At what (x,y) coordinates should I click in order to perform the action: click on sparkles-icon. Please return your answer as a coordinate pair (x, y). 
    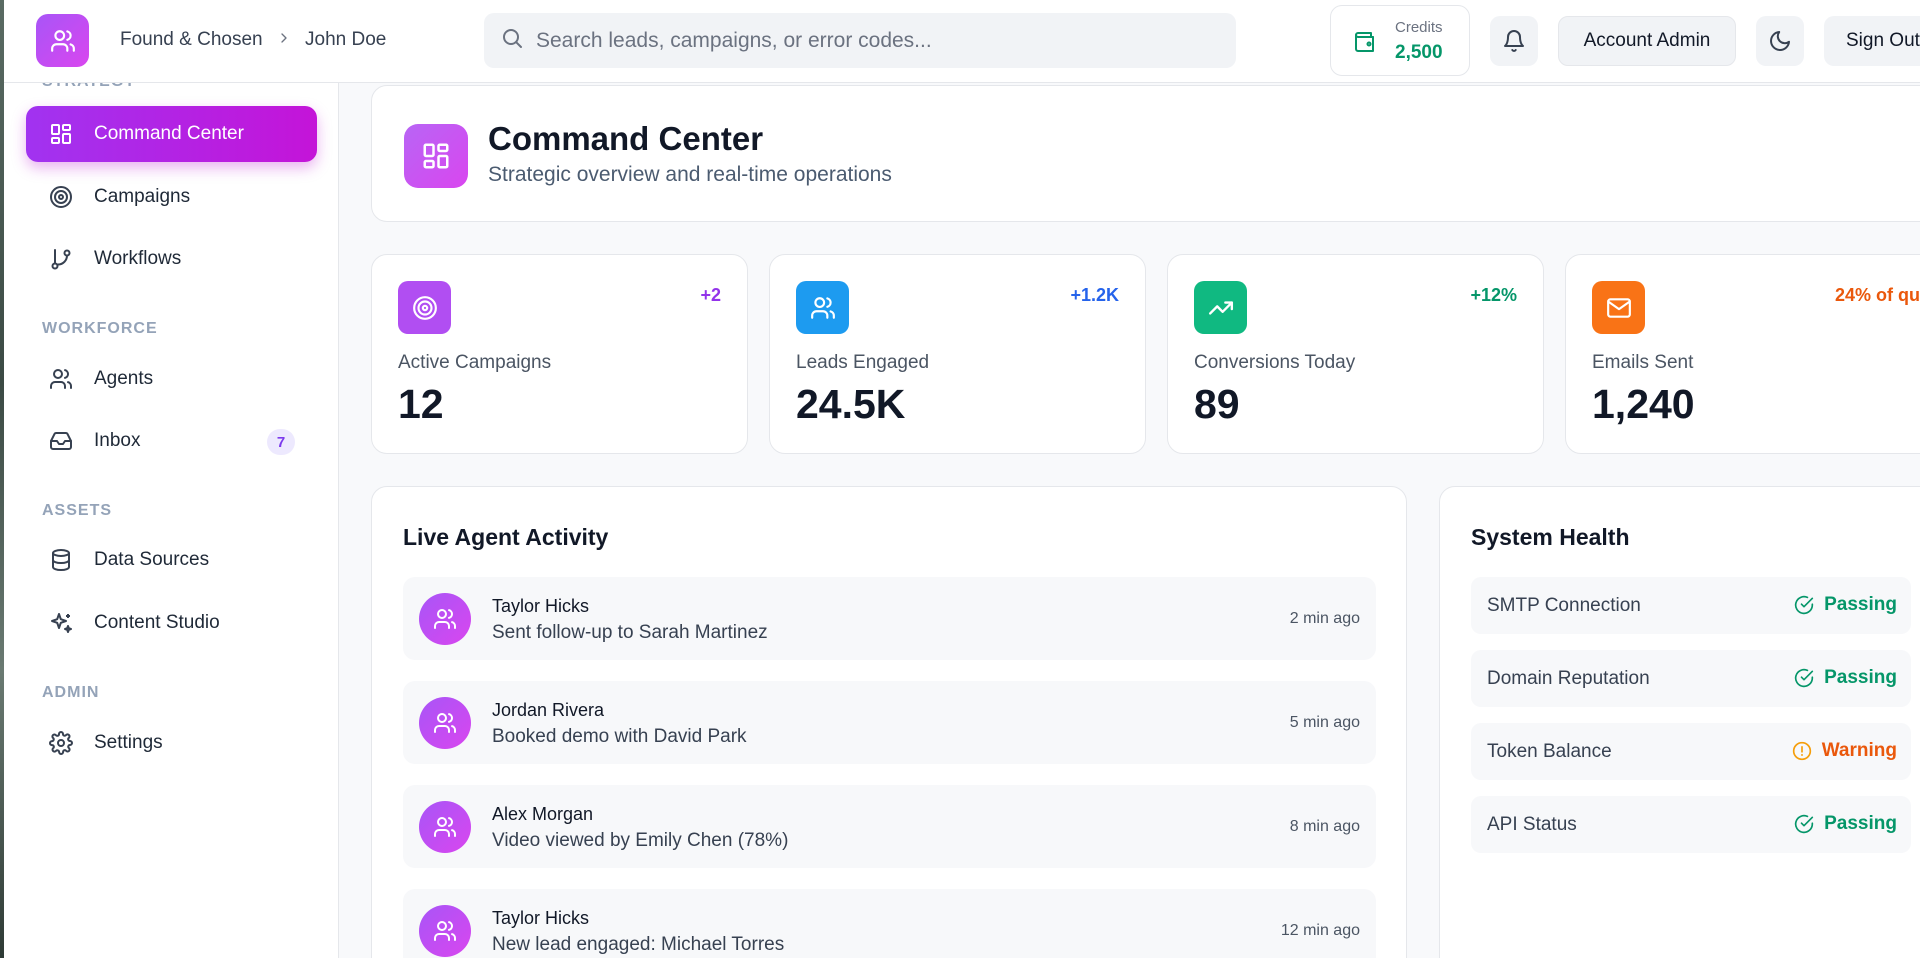
    Looking at the image, I should click on (61, 623).